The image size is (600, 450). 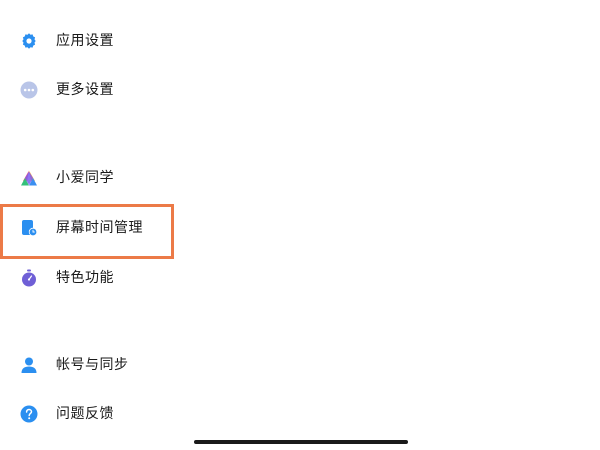 I want to click on screen-time-icon, so click(x=29, y=228).